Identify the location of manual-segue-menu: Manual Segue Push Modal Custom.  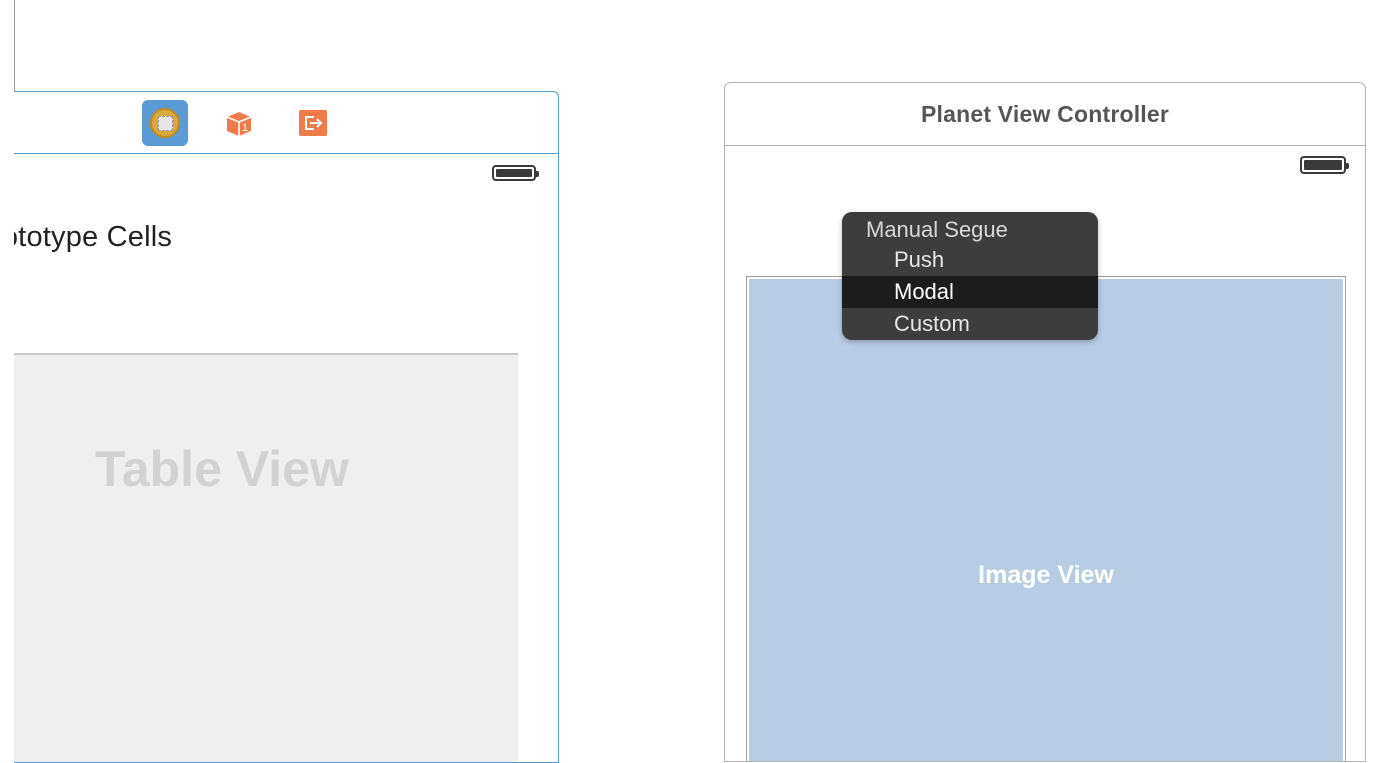
(970, 276).